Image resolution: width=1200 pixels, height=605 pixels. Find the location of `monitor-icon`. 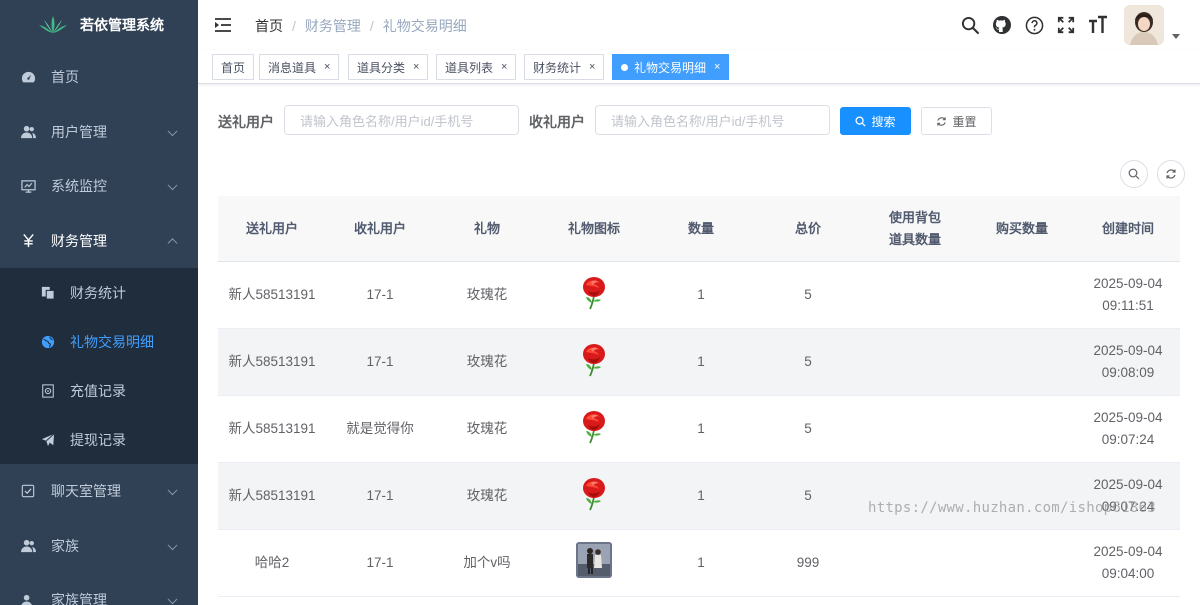

monitor-icon is located at coordinates (28, 186).